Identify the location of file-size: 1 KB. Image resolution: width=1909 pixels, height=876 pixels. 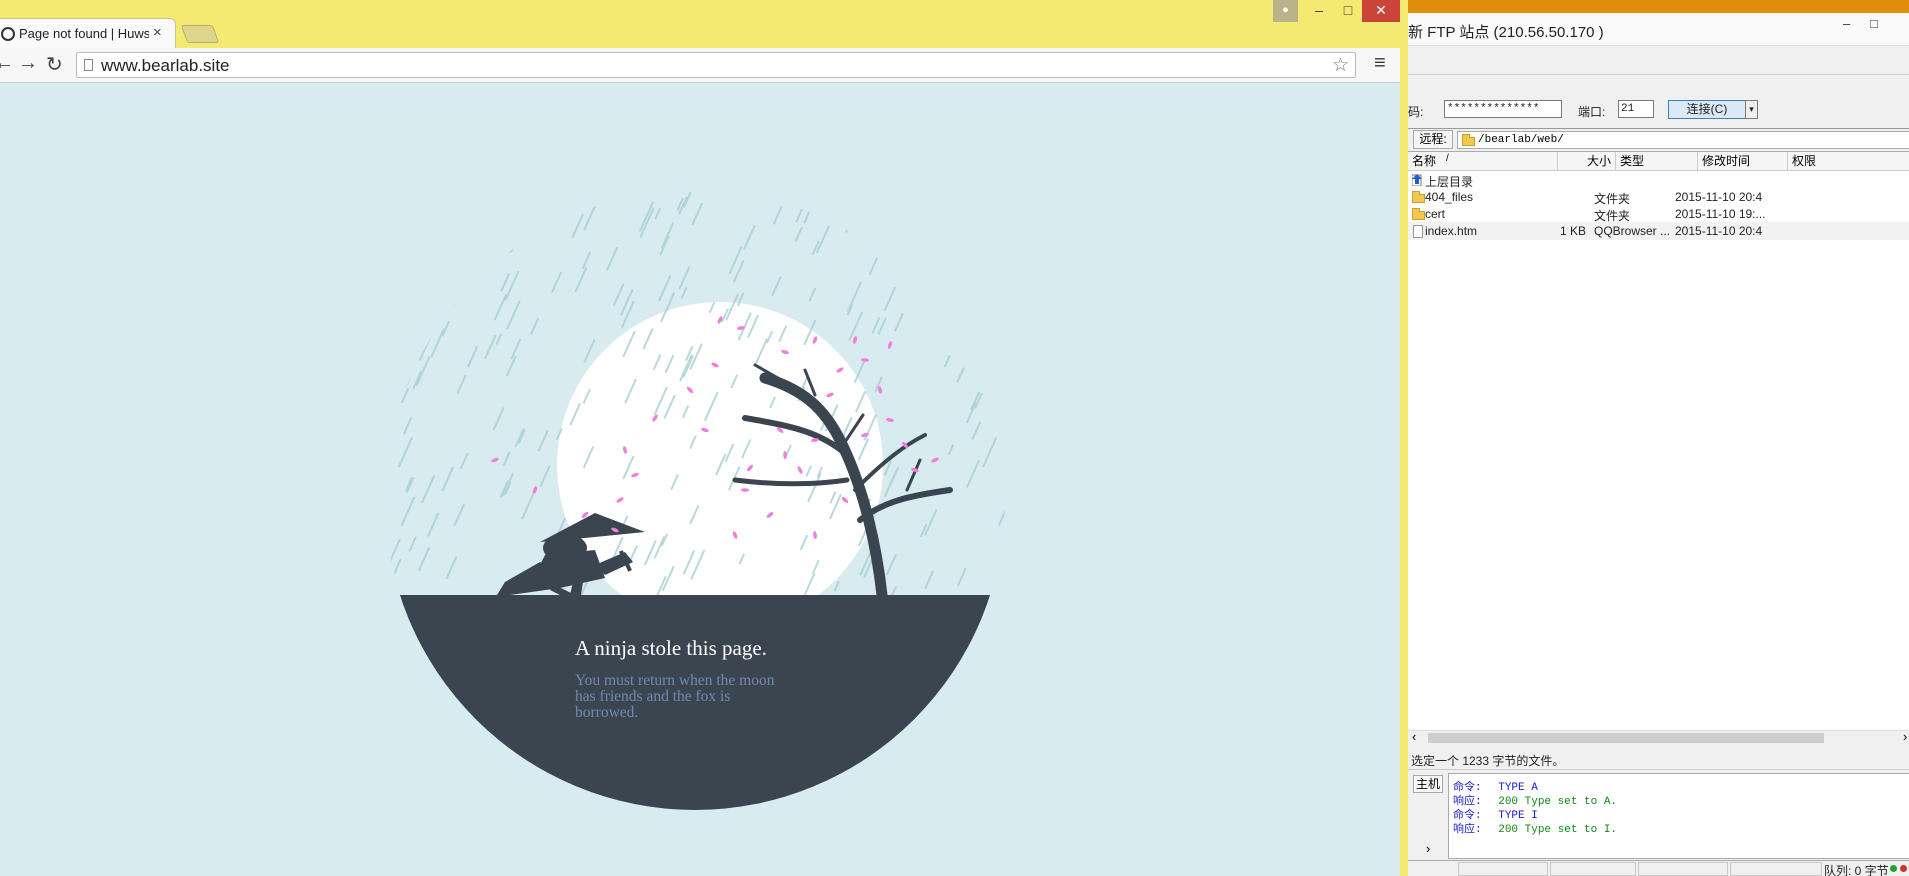
(1573, 231).